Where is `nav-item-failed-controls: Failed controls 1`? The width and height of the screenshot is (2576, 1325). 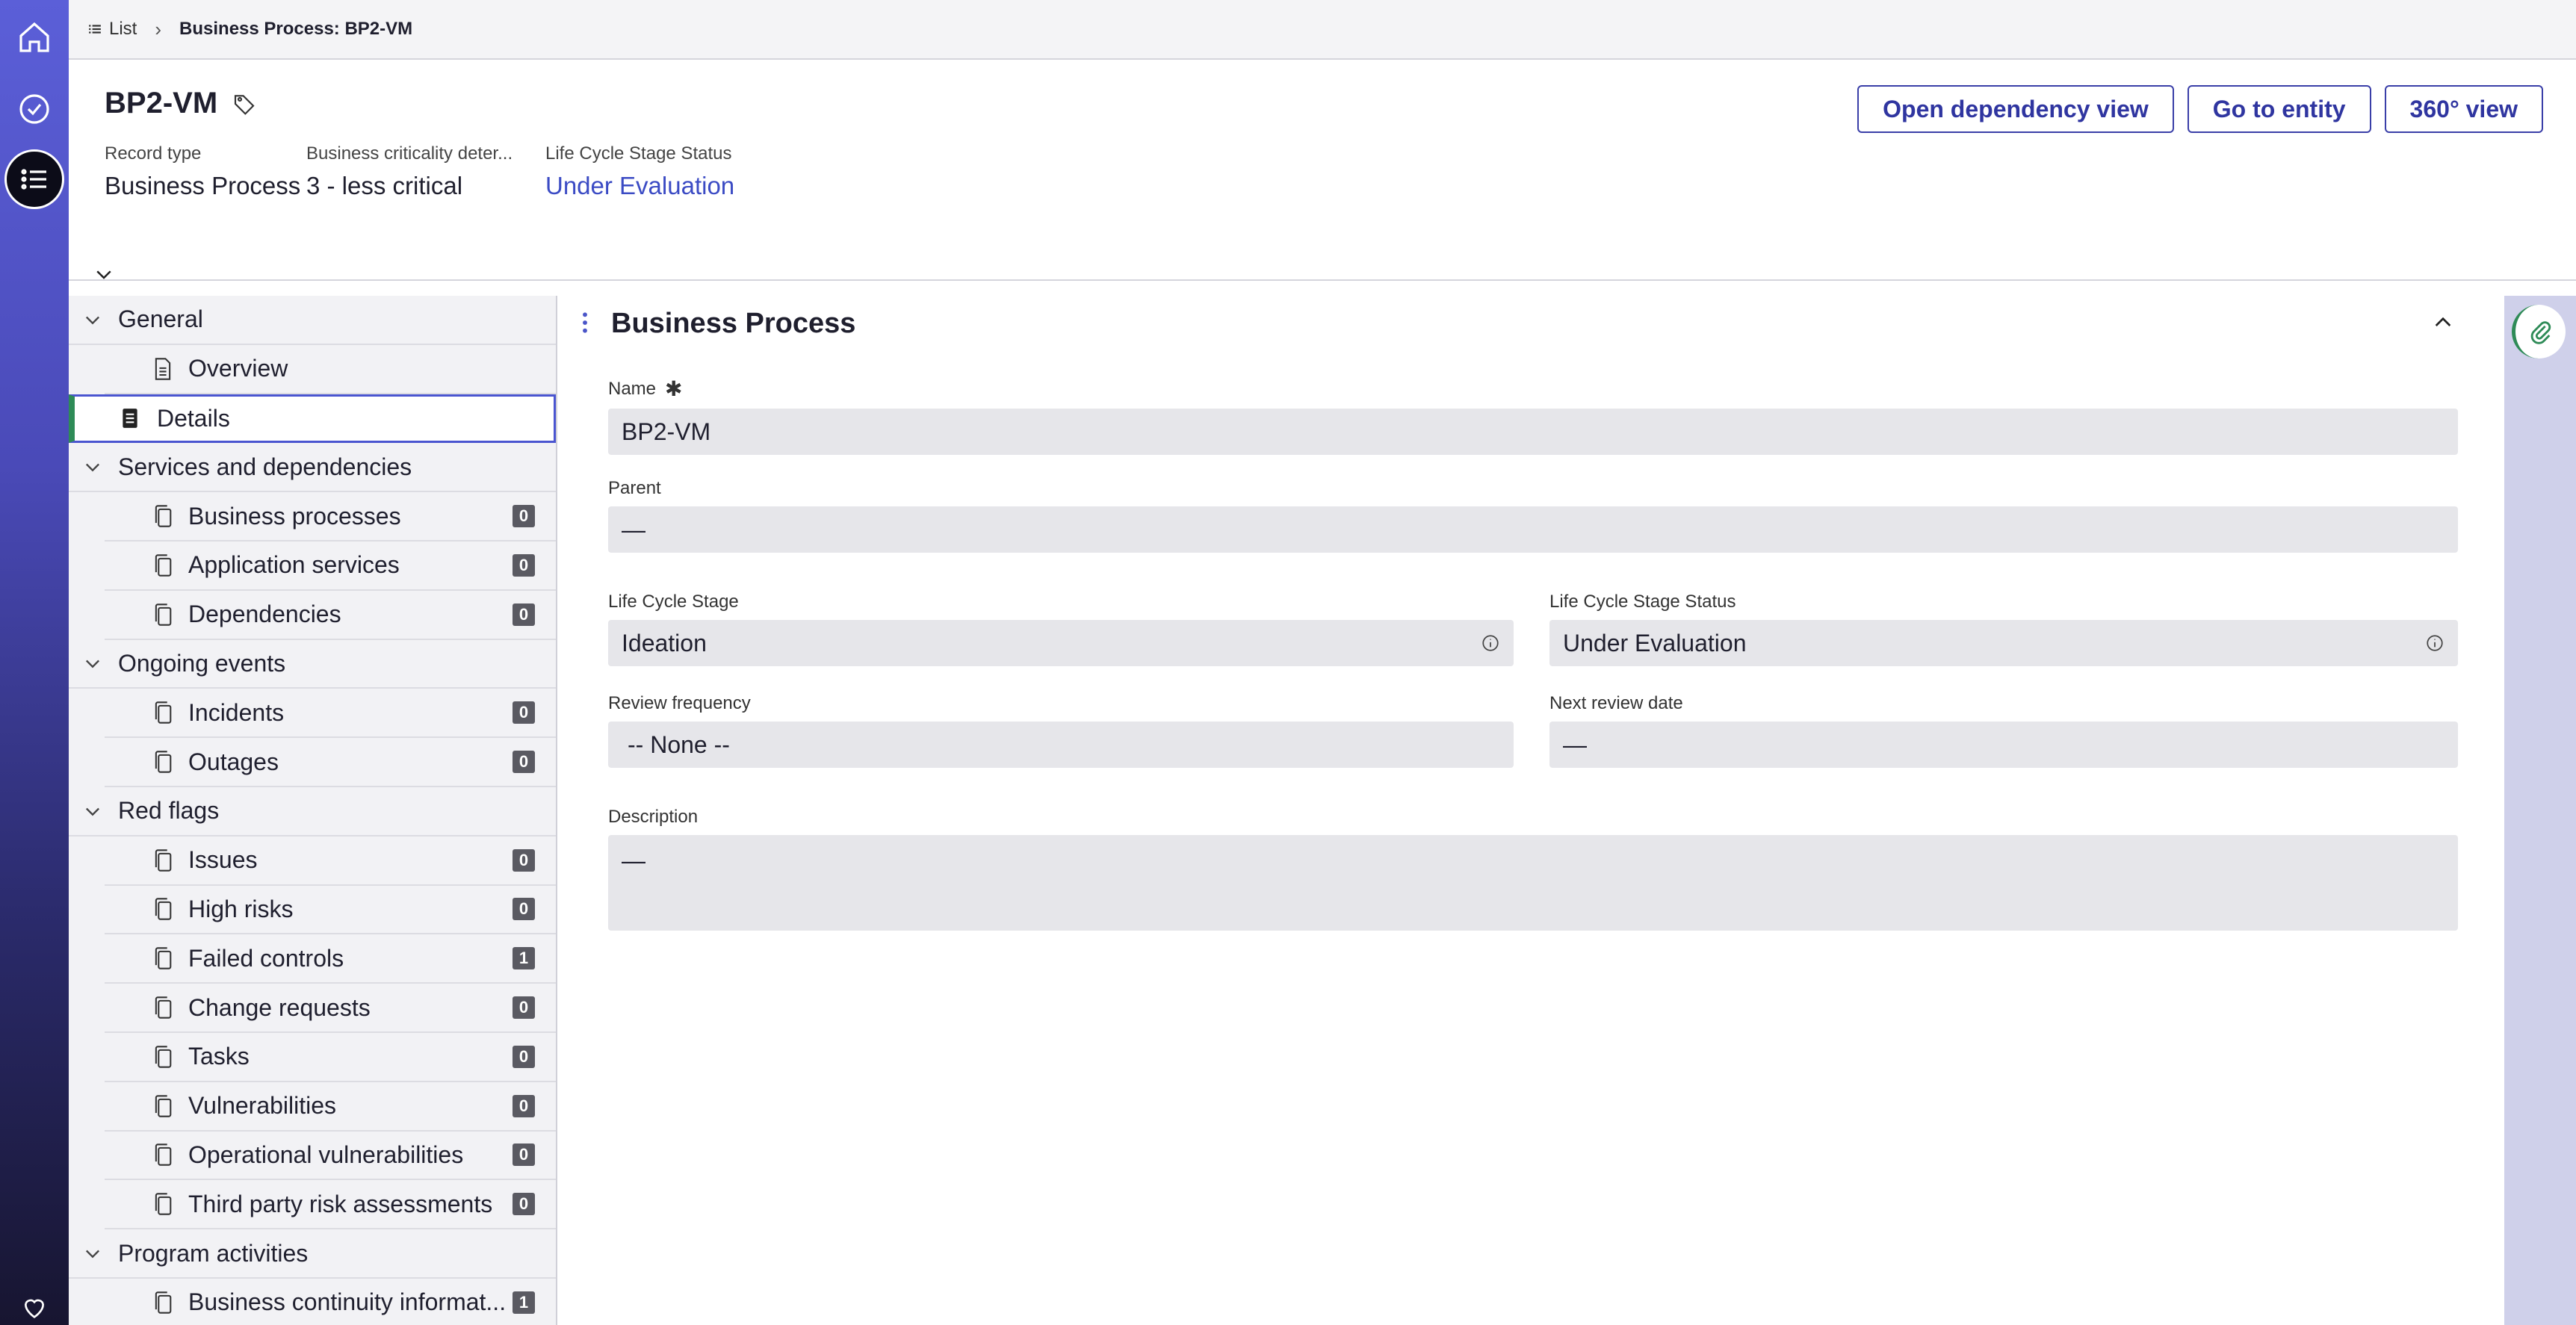
nav-item-failed-controls: Failed controls 1 is located at coordinates (330, 959).